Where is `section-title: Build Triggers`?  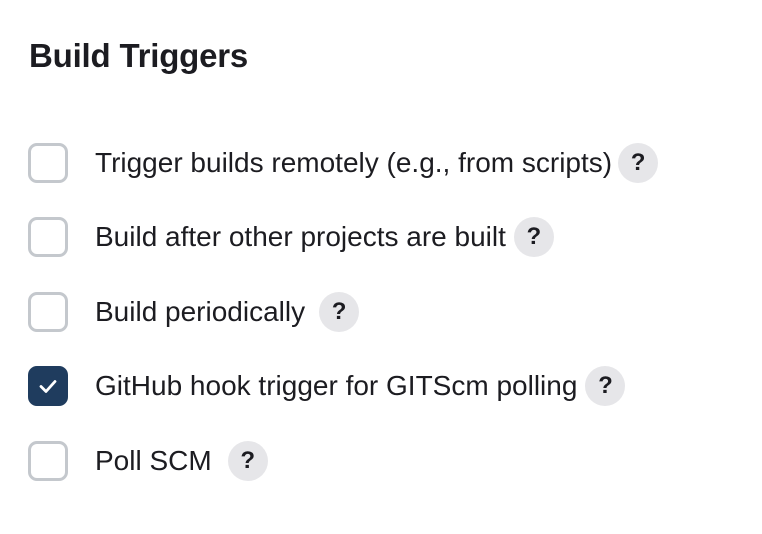 section-title: Build Triggers is located at coordinates (139, 55).